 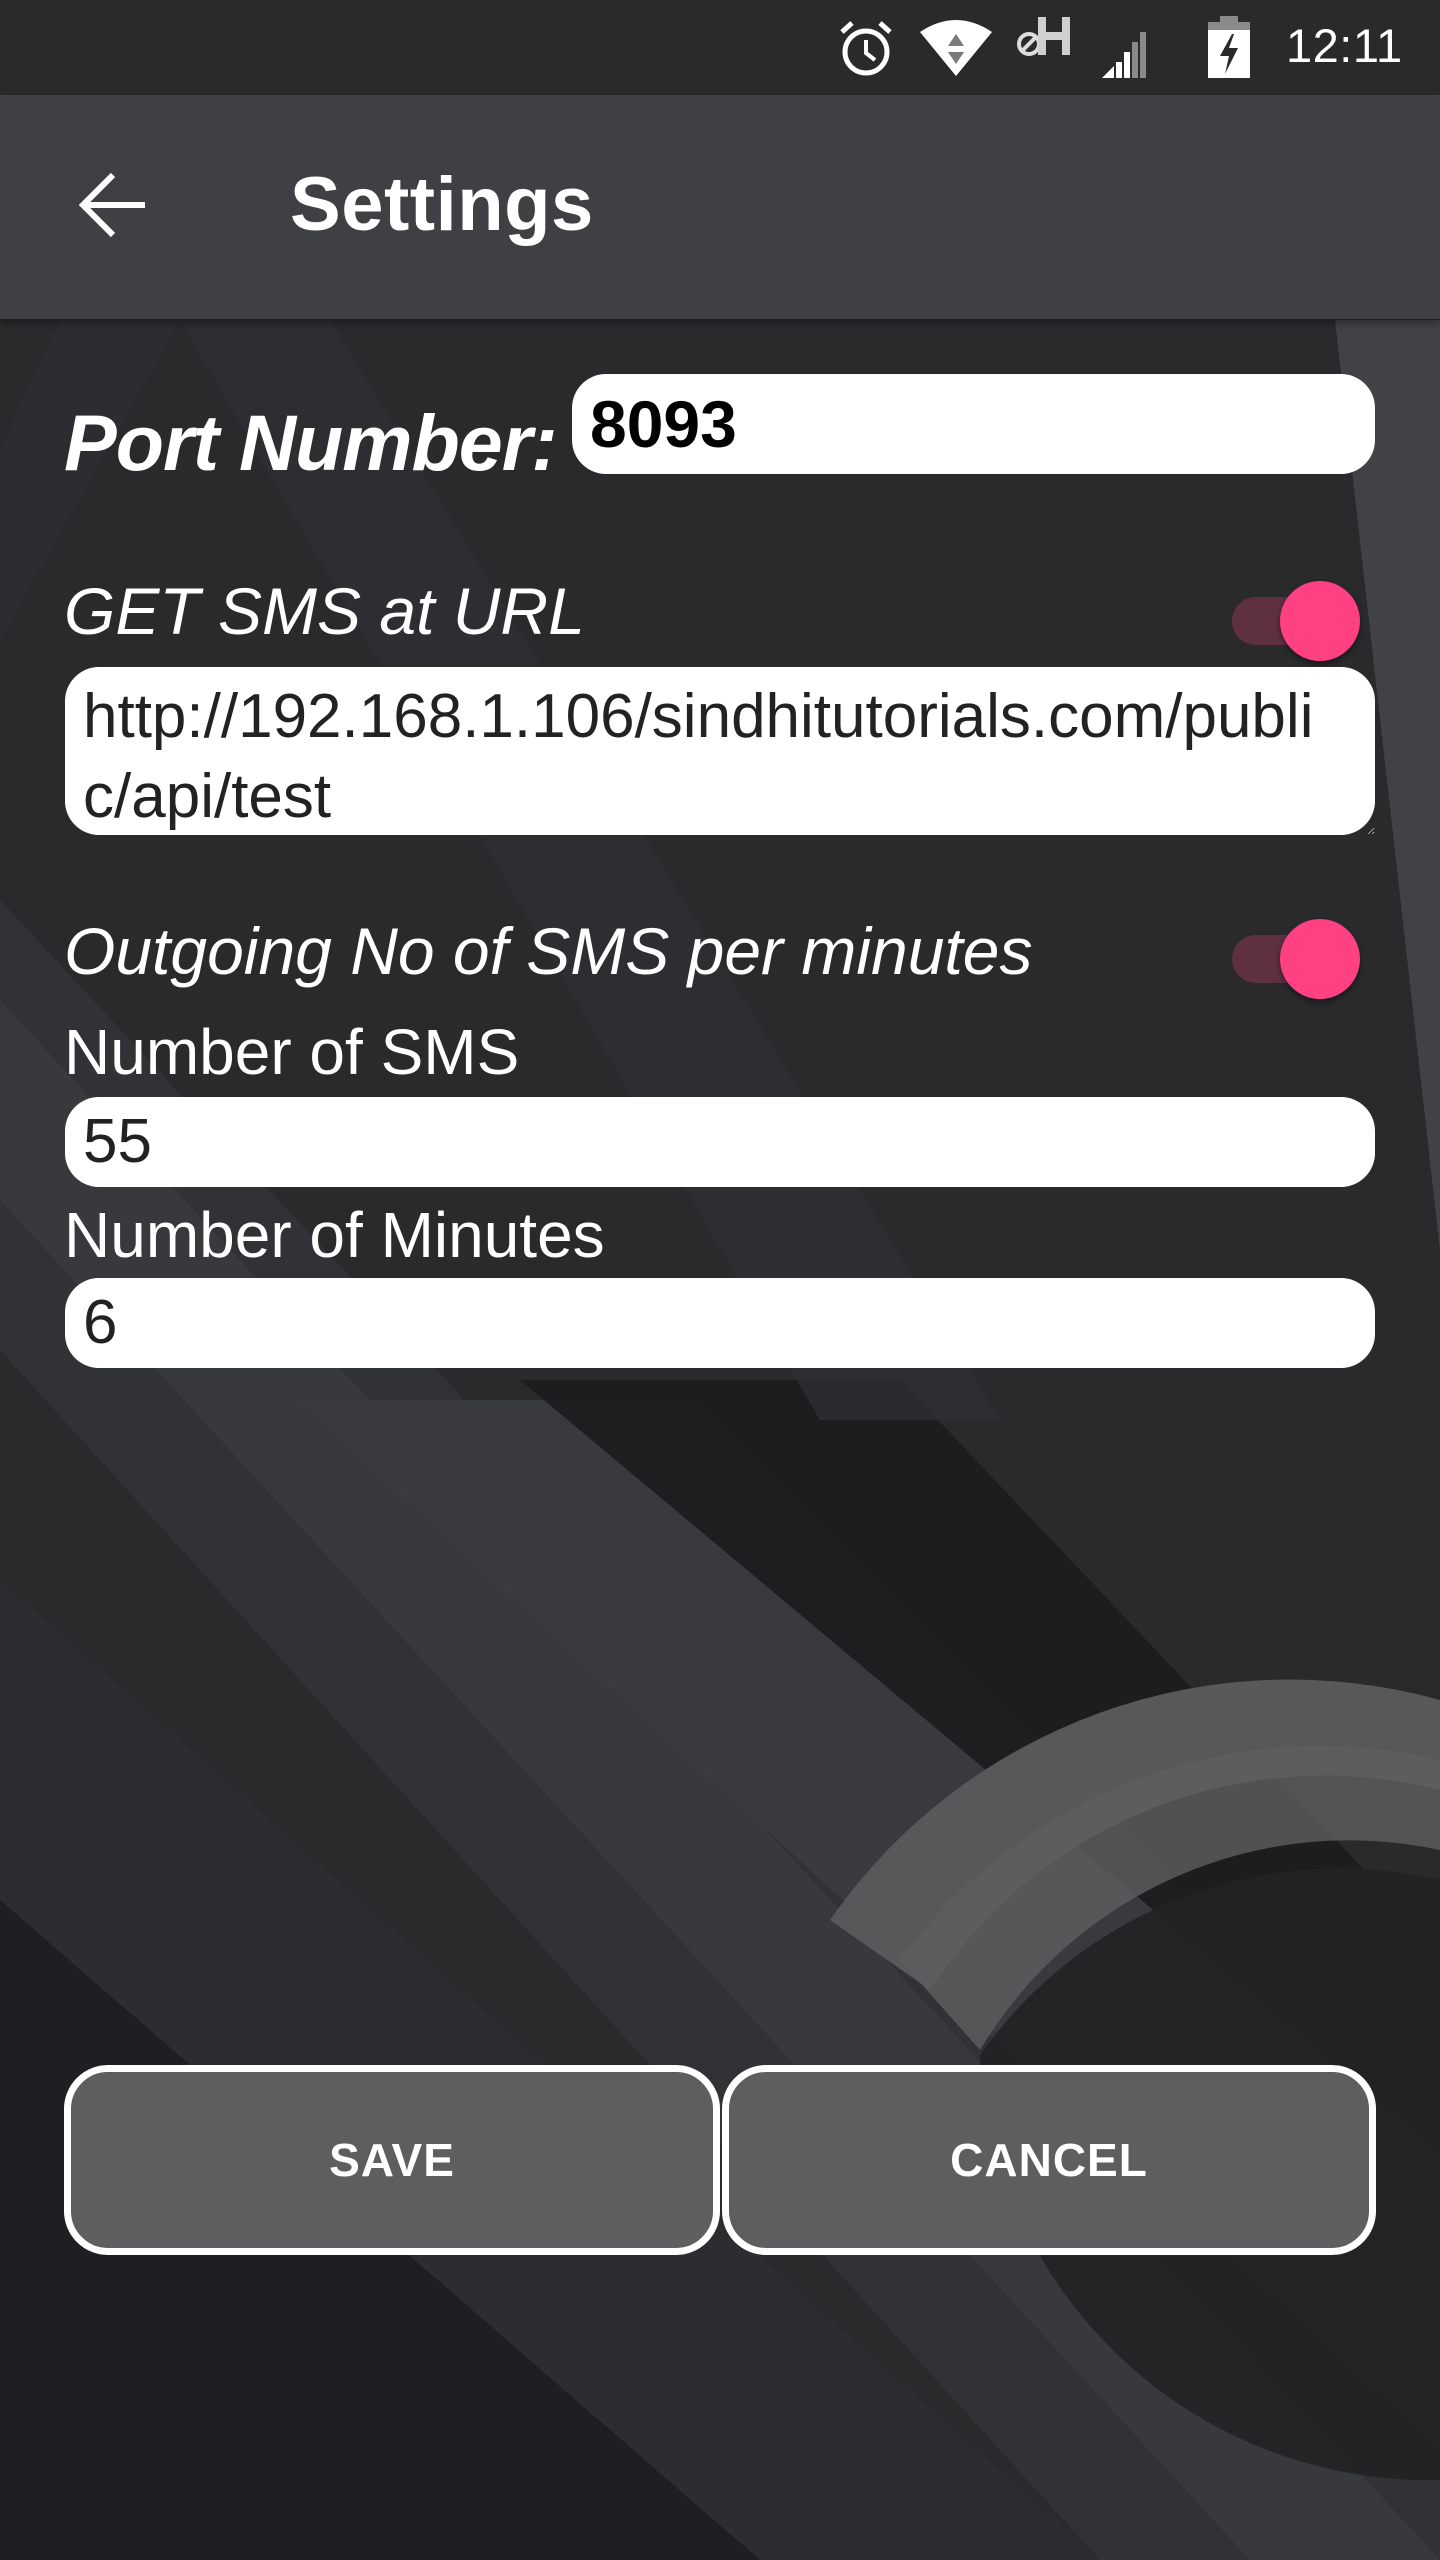 What do you see at coordinates (1344, 45) in the screenshot?
I see `clock: 12:11` at bounding box center [1344, 45].